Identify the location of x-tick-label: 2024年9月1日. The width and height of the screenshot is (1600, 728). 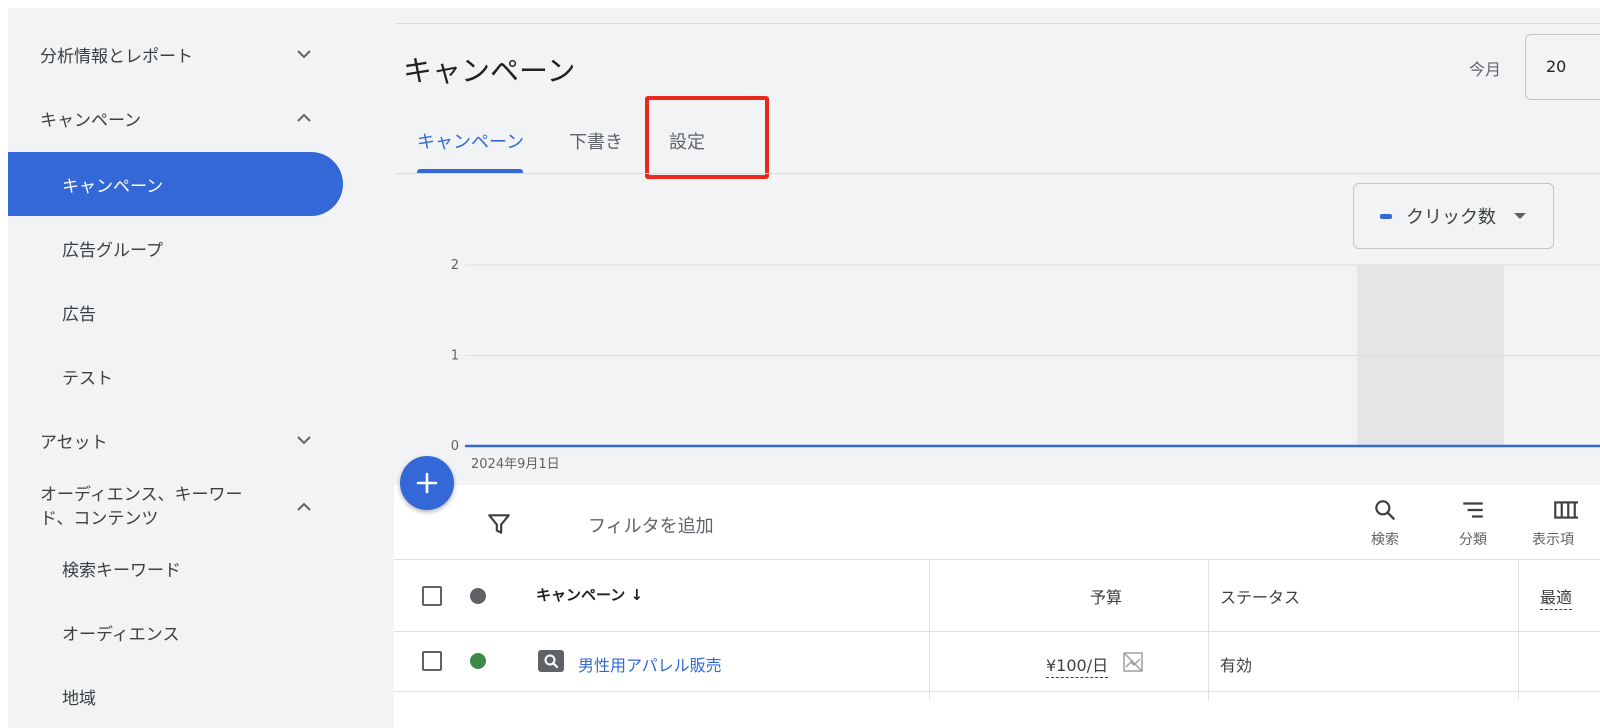
(515, 464).